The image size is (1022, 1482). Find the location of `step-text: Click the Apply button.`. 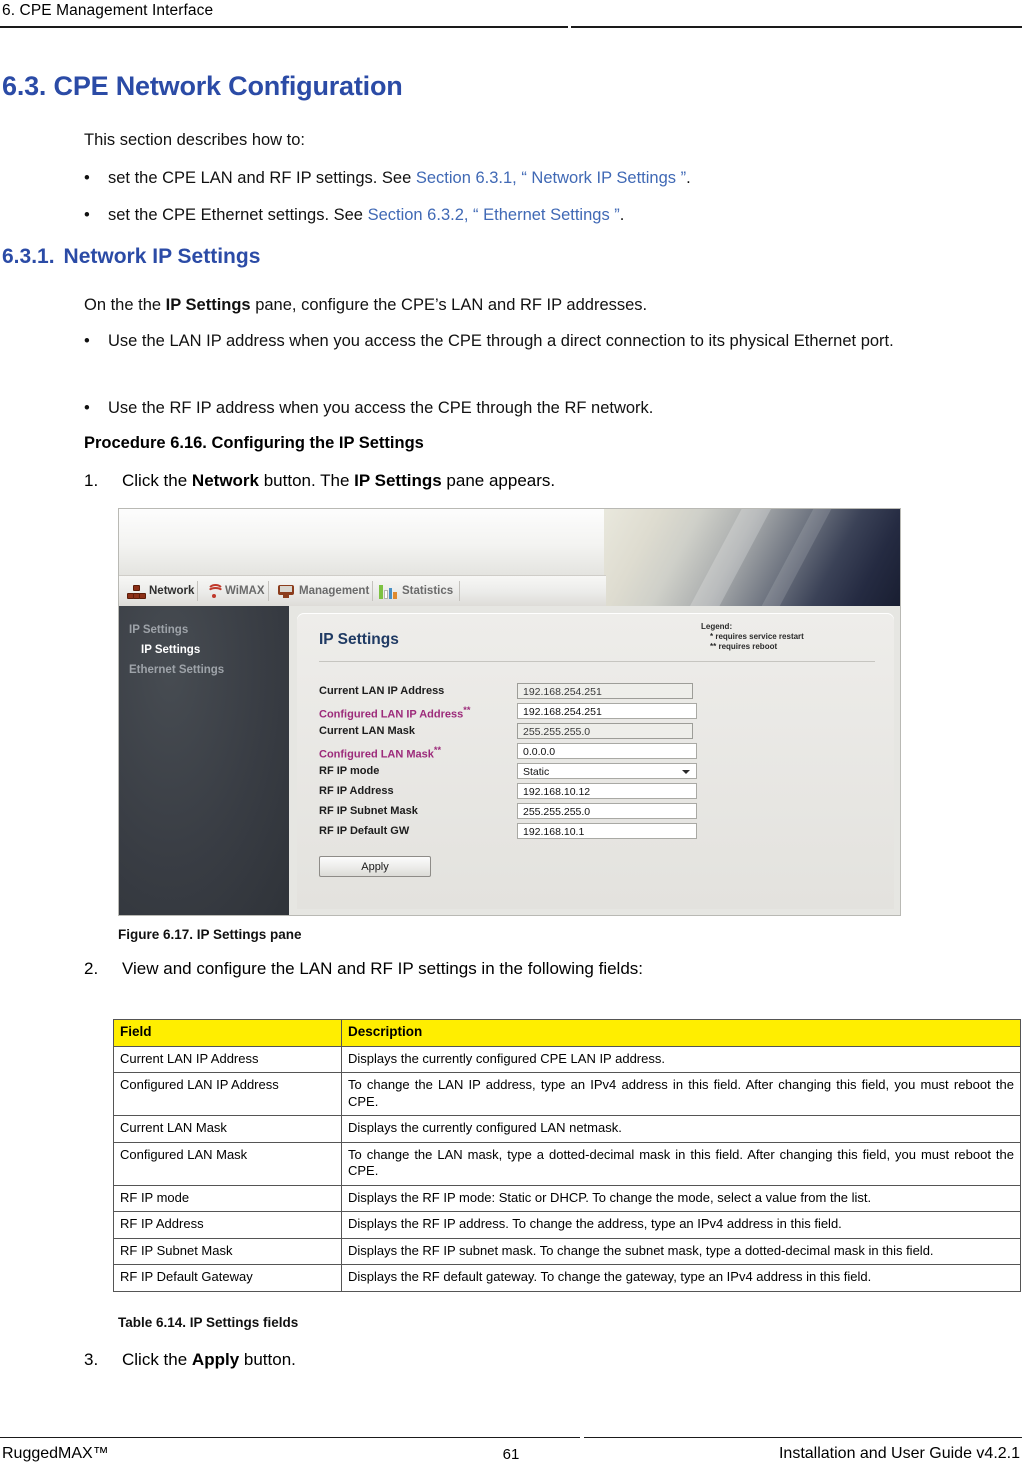

step-text: Click the Apply button. is located at coordinates (553, 1360).